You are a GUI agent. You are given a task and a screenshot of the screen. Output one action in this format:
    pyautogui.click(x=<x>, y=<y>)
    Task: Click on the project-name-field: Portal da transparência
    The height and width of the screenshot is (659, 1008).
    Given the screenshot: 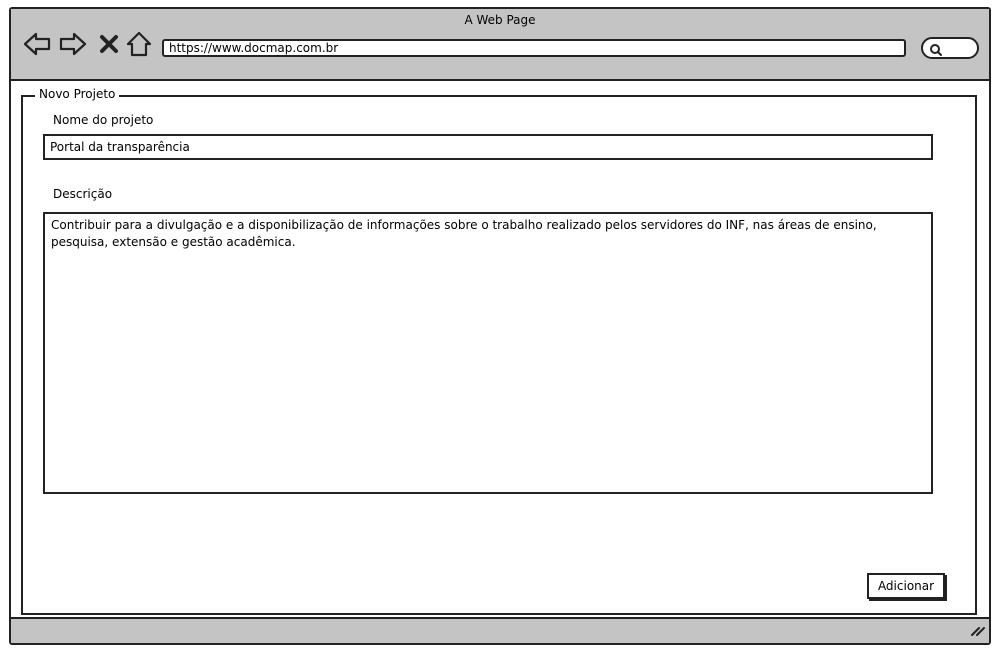 What is the action you would take?
    pyautogui.click(x=488, y=147)
    